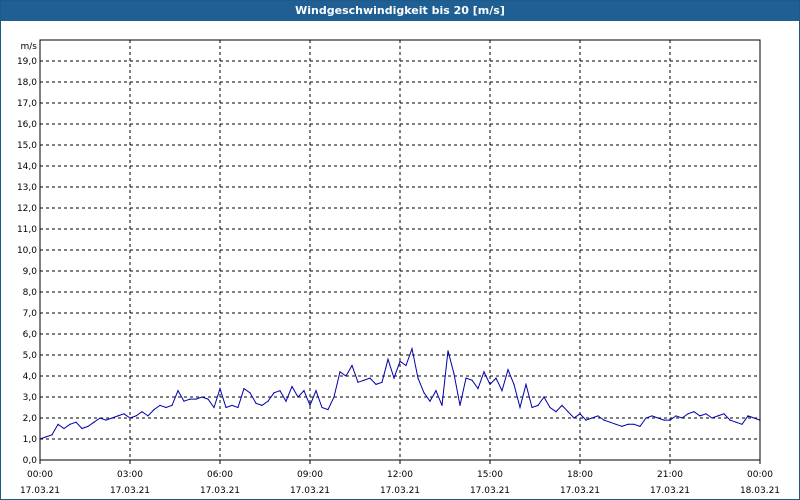  What do you see at coordinates (30, 398) in the screenshot?
I see `y-tick-label: 3,0` at bounding box center [30, 398].